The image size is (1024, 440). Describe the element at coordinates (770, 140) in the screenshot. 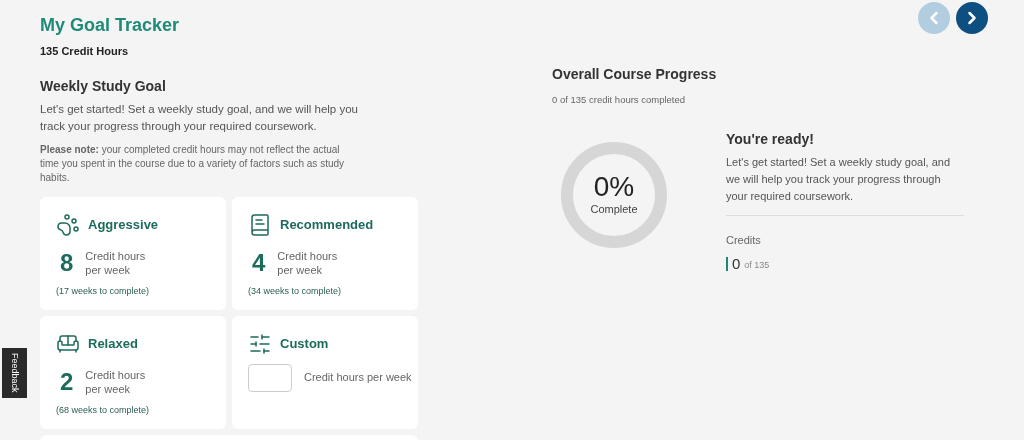

I see `status-title: You're ready!` at that location.